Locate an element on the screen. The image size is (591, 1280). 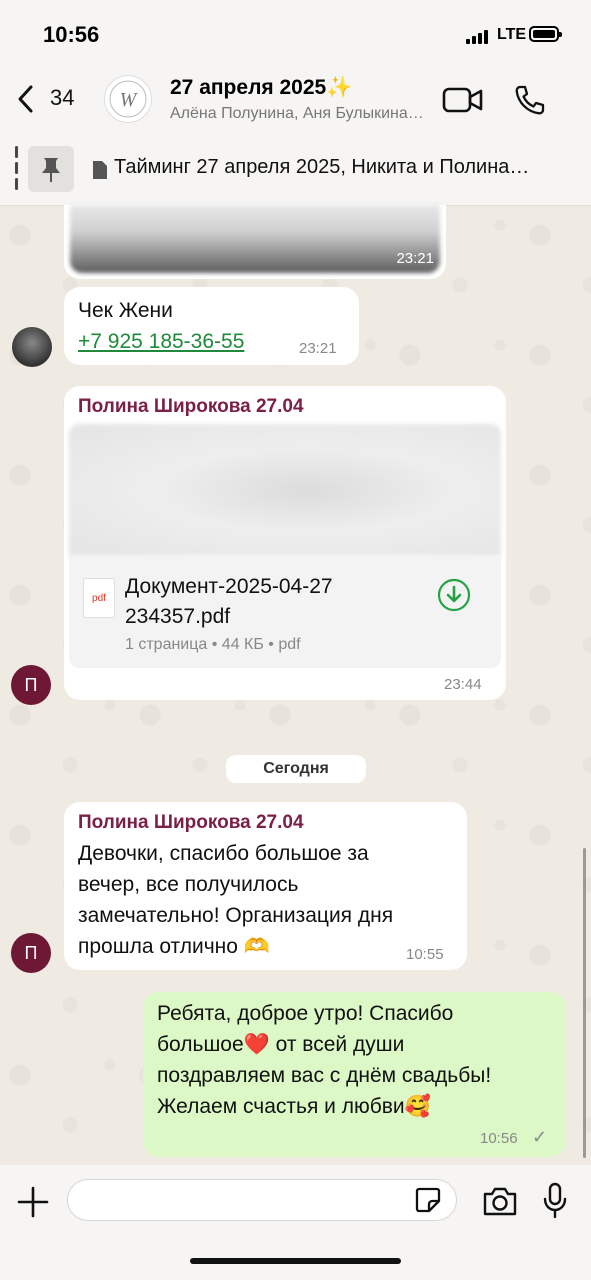
pin-icon is located at coordinates (51, 170).